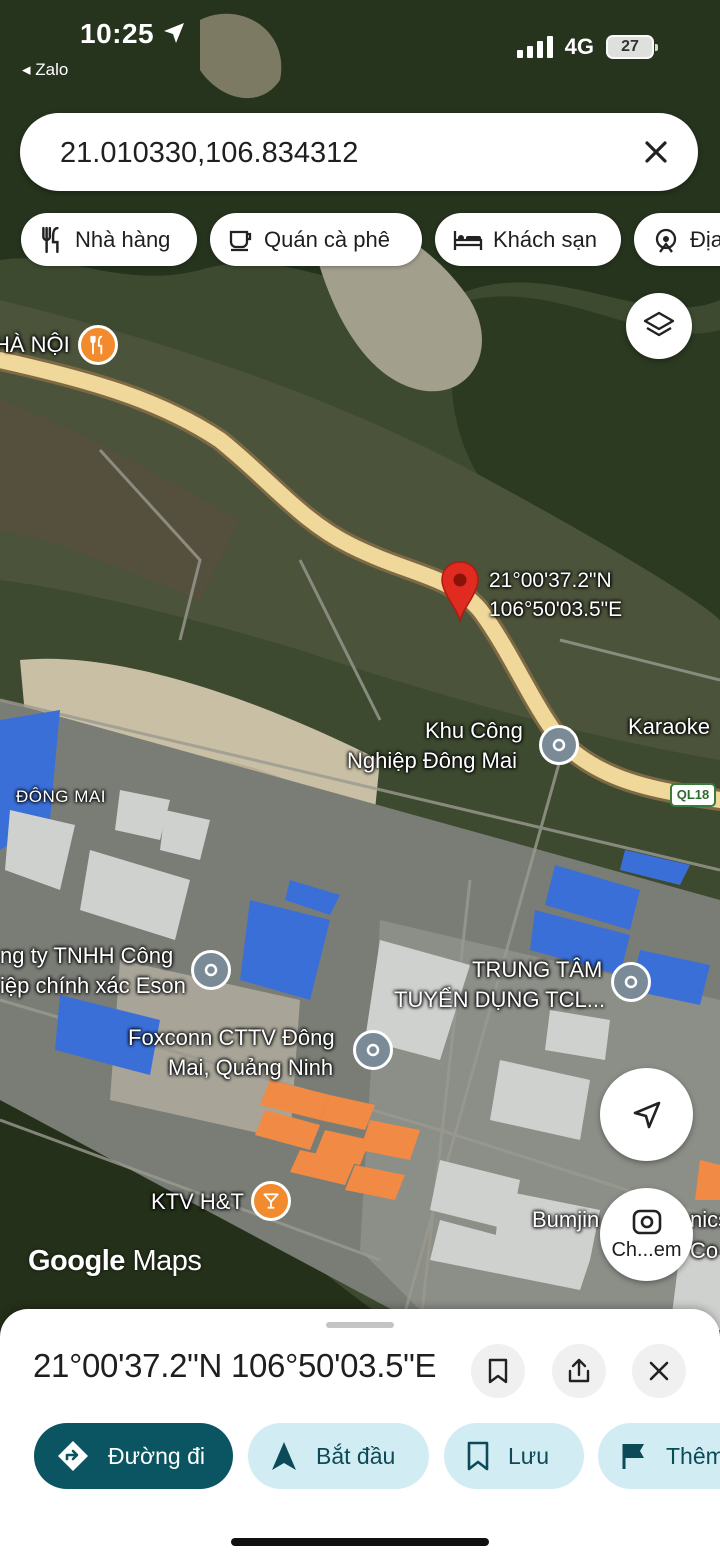 The image size is (720, 1560). I want to click on label-khu-cong-nghiep-1: Khu Công, so click(474, 731).